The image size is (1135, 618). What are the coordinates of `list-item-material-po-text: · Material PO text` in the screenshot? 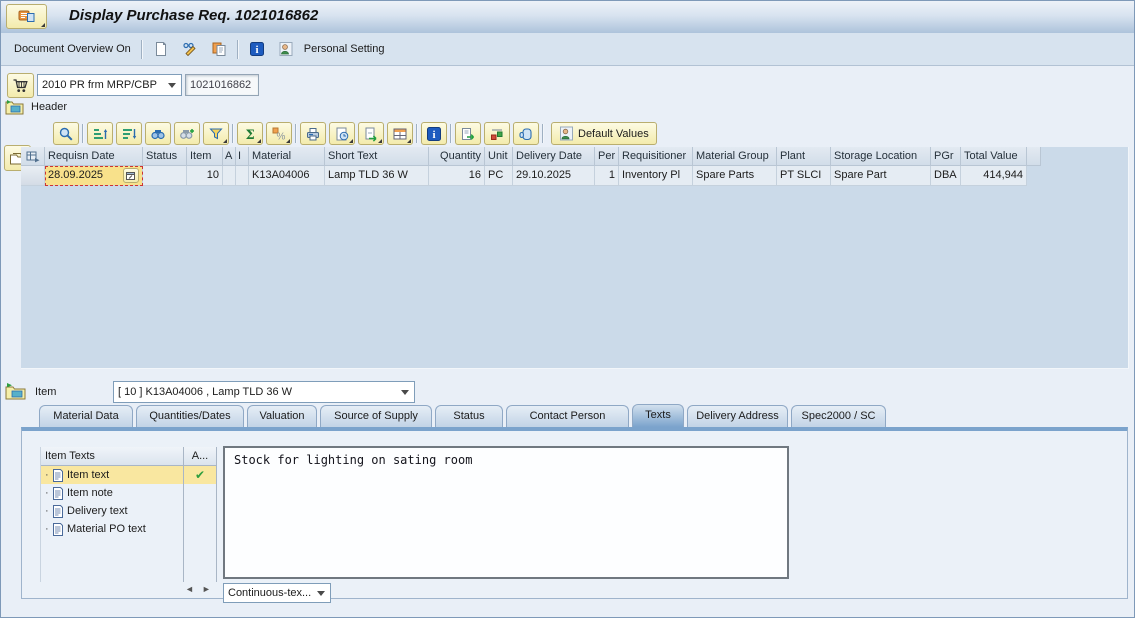 It's located at (129, 529).